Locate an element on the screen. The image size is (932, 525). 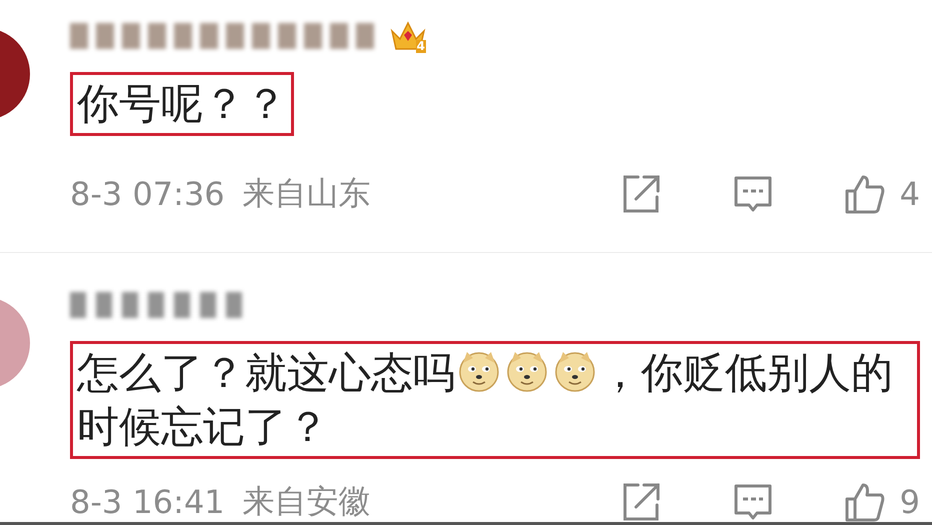
comment-text: 你号呢？？ is located at coordinates (182, 104).